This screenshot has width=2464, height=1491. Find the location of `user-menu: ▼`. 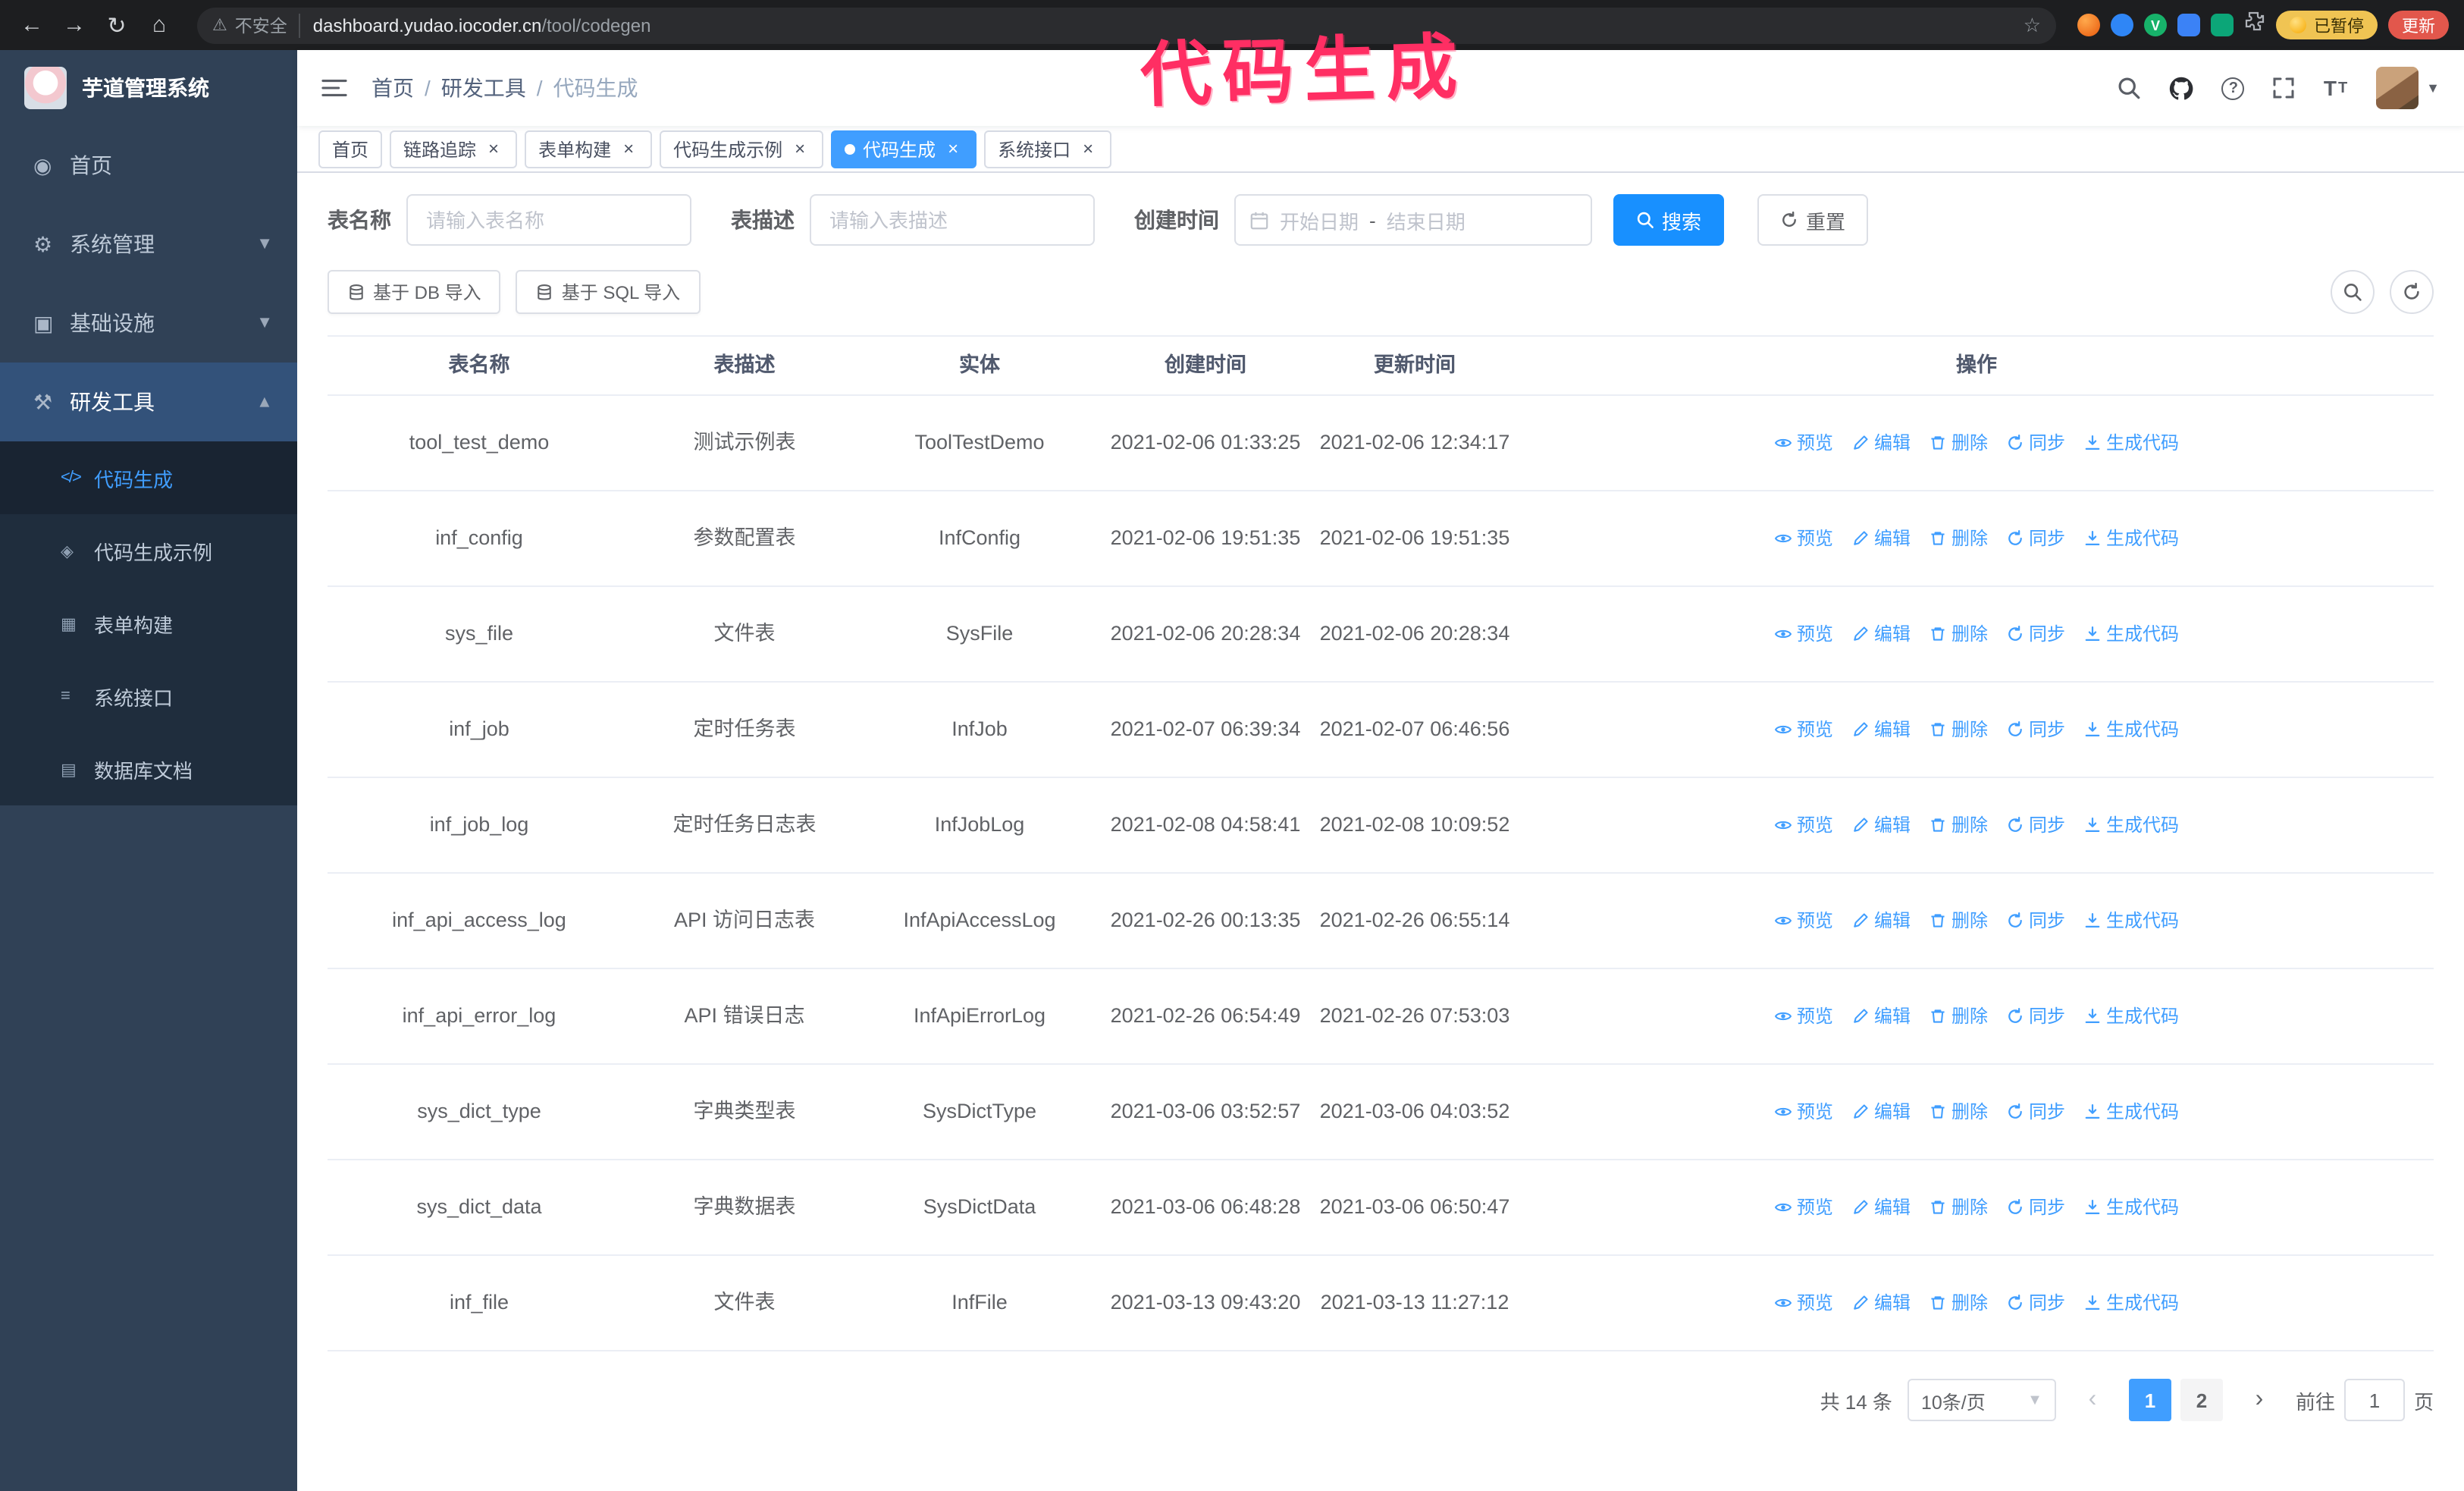

user-menu: ▼ is located at coordinates (2408, 88).